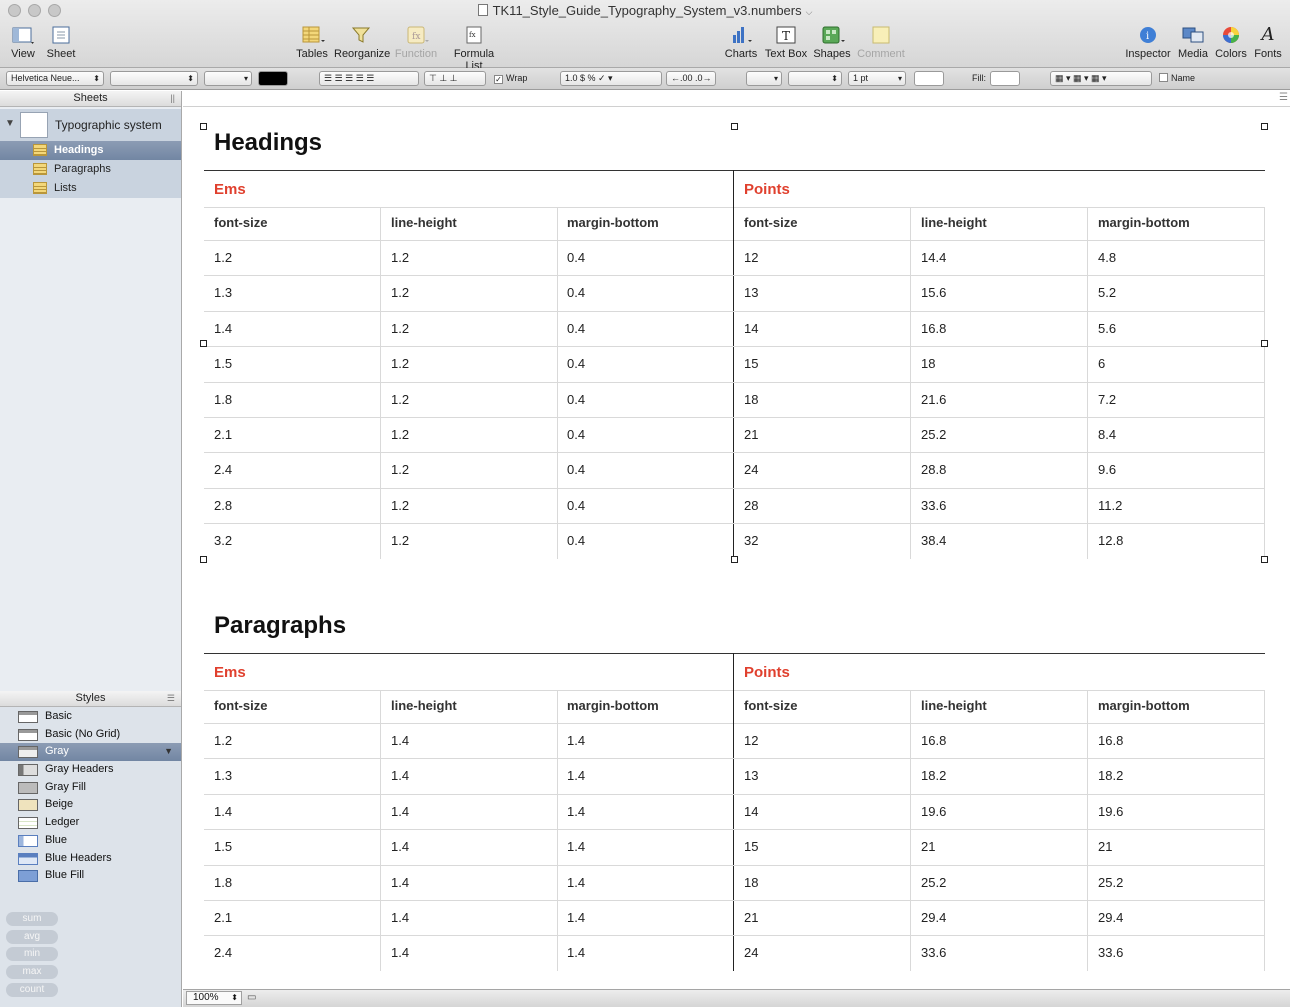  I want to click on table-cell: 1.5, so click(223, 846).